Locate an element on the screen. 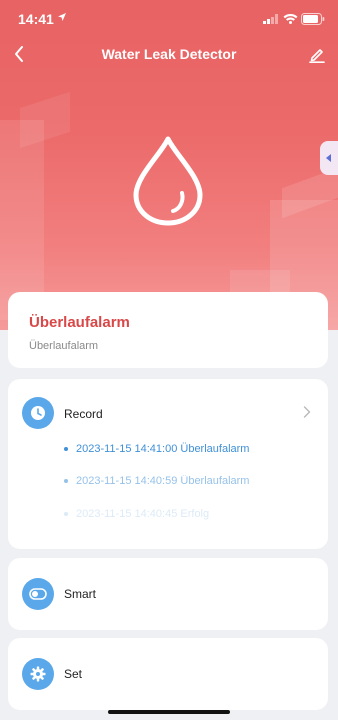 This screenshot has height=720, width=338. set-icon-badge is located at coordinates (38, 674).